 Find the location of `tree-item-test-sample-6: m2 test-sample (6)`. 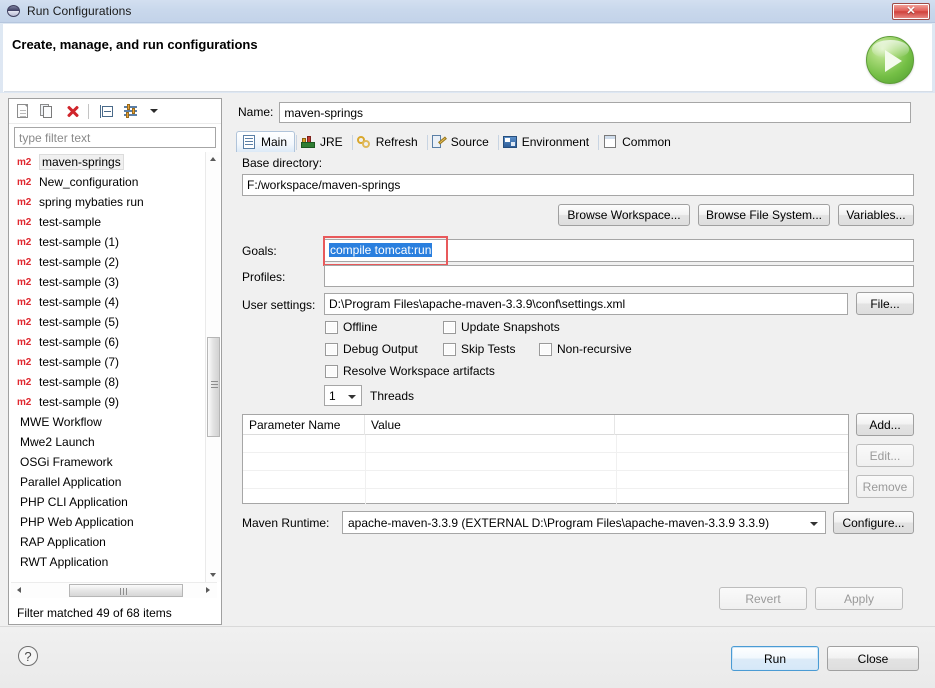

tree-item-test-sample-6: m2 test-sample (6) is located at coordinates (108, 342).